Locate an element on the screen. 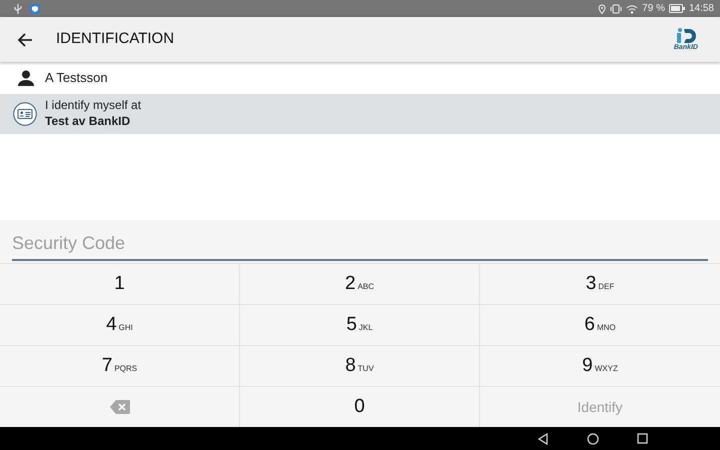 The height and width of the screenshot is (450, 720). keypad-key: 4 GHI is located at coordinates (119, 325).